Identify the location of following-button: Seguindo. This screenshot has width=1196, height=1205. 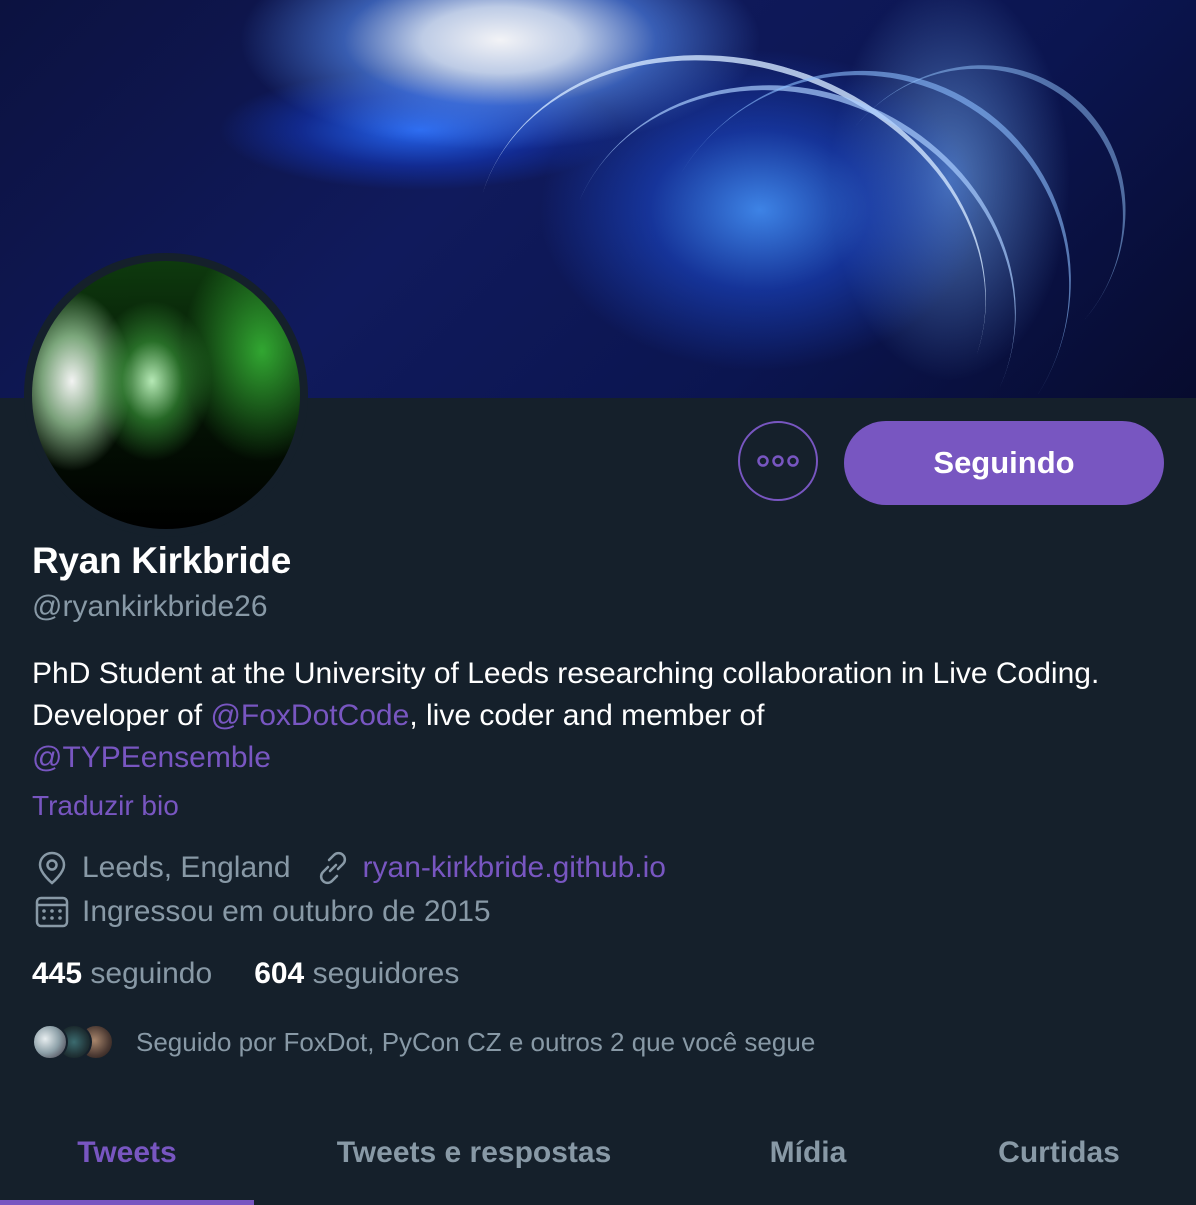
(1004, 463).